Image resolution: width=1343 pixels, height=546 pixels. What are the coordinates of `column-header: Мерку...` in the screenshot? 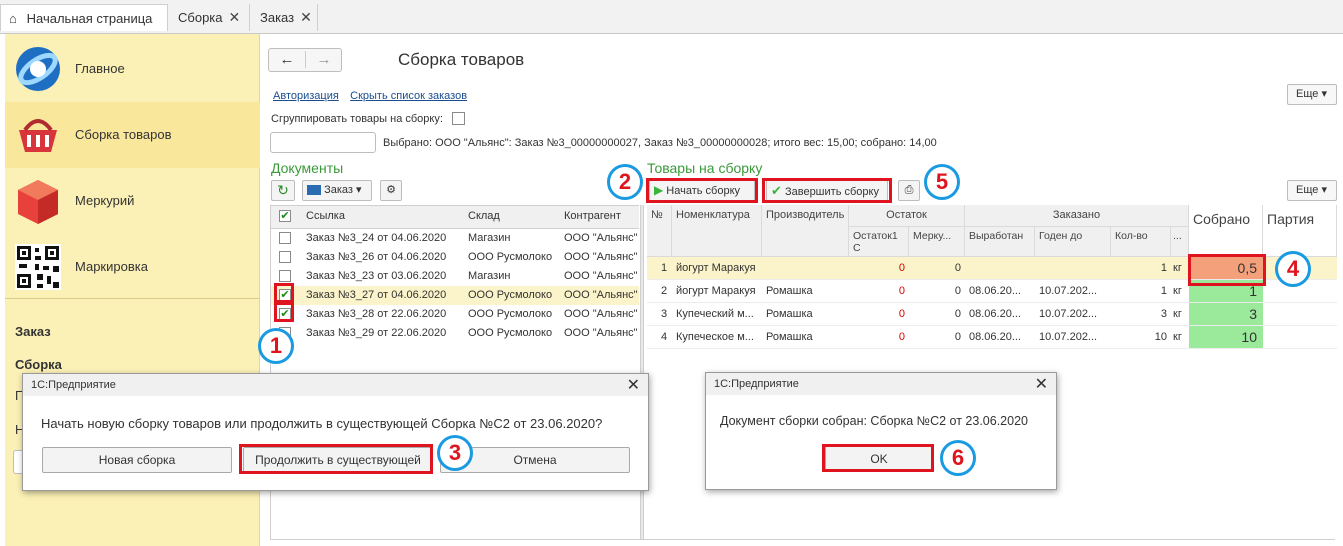 It's located at (937, 242).